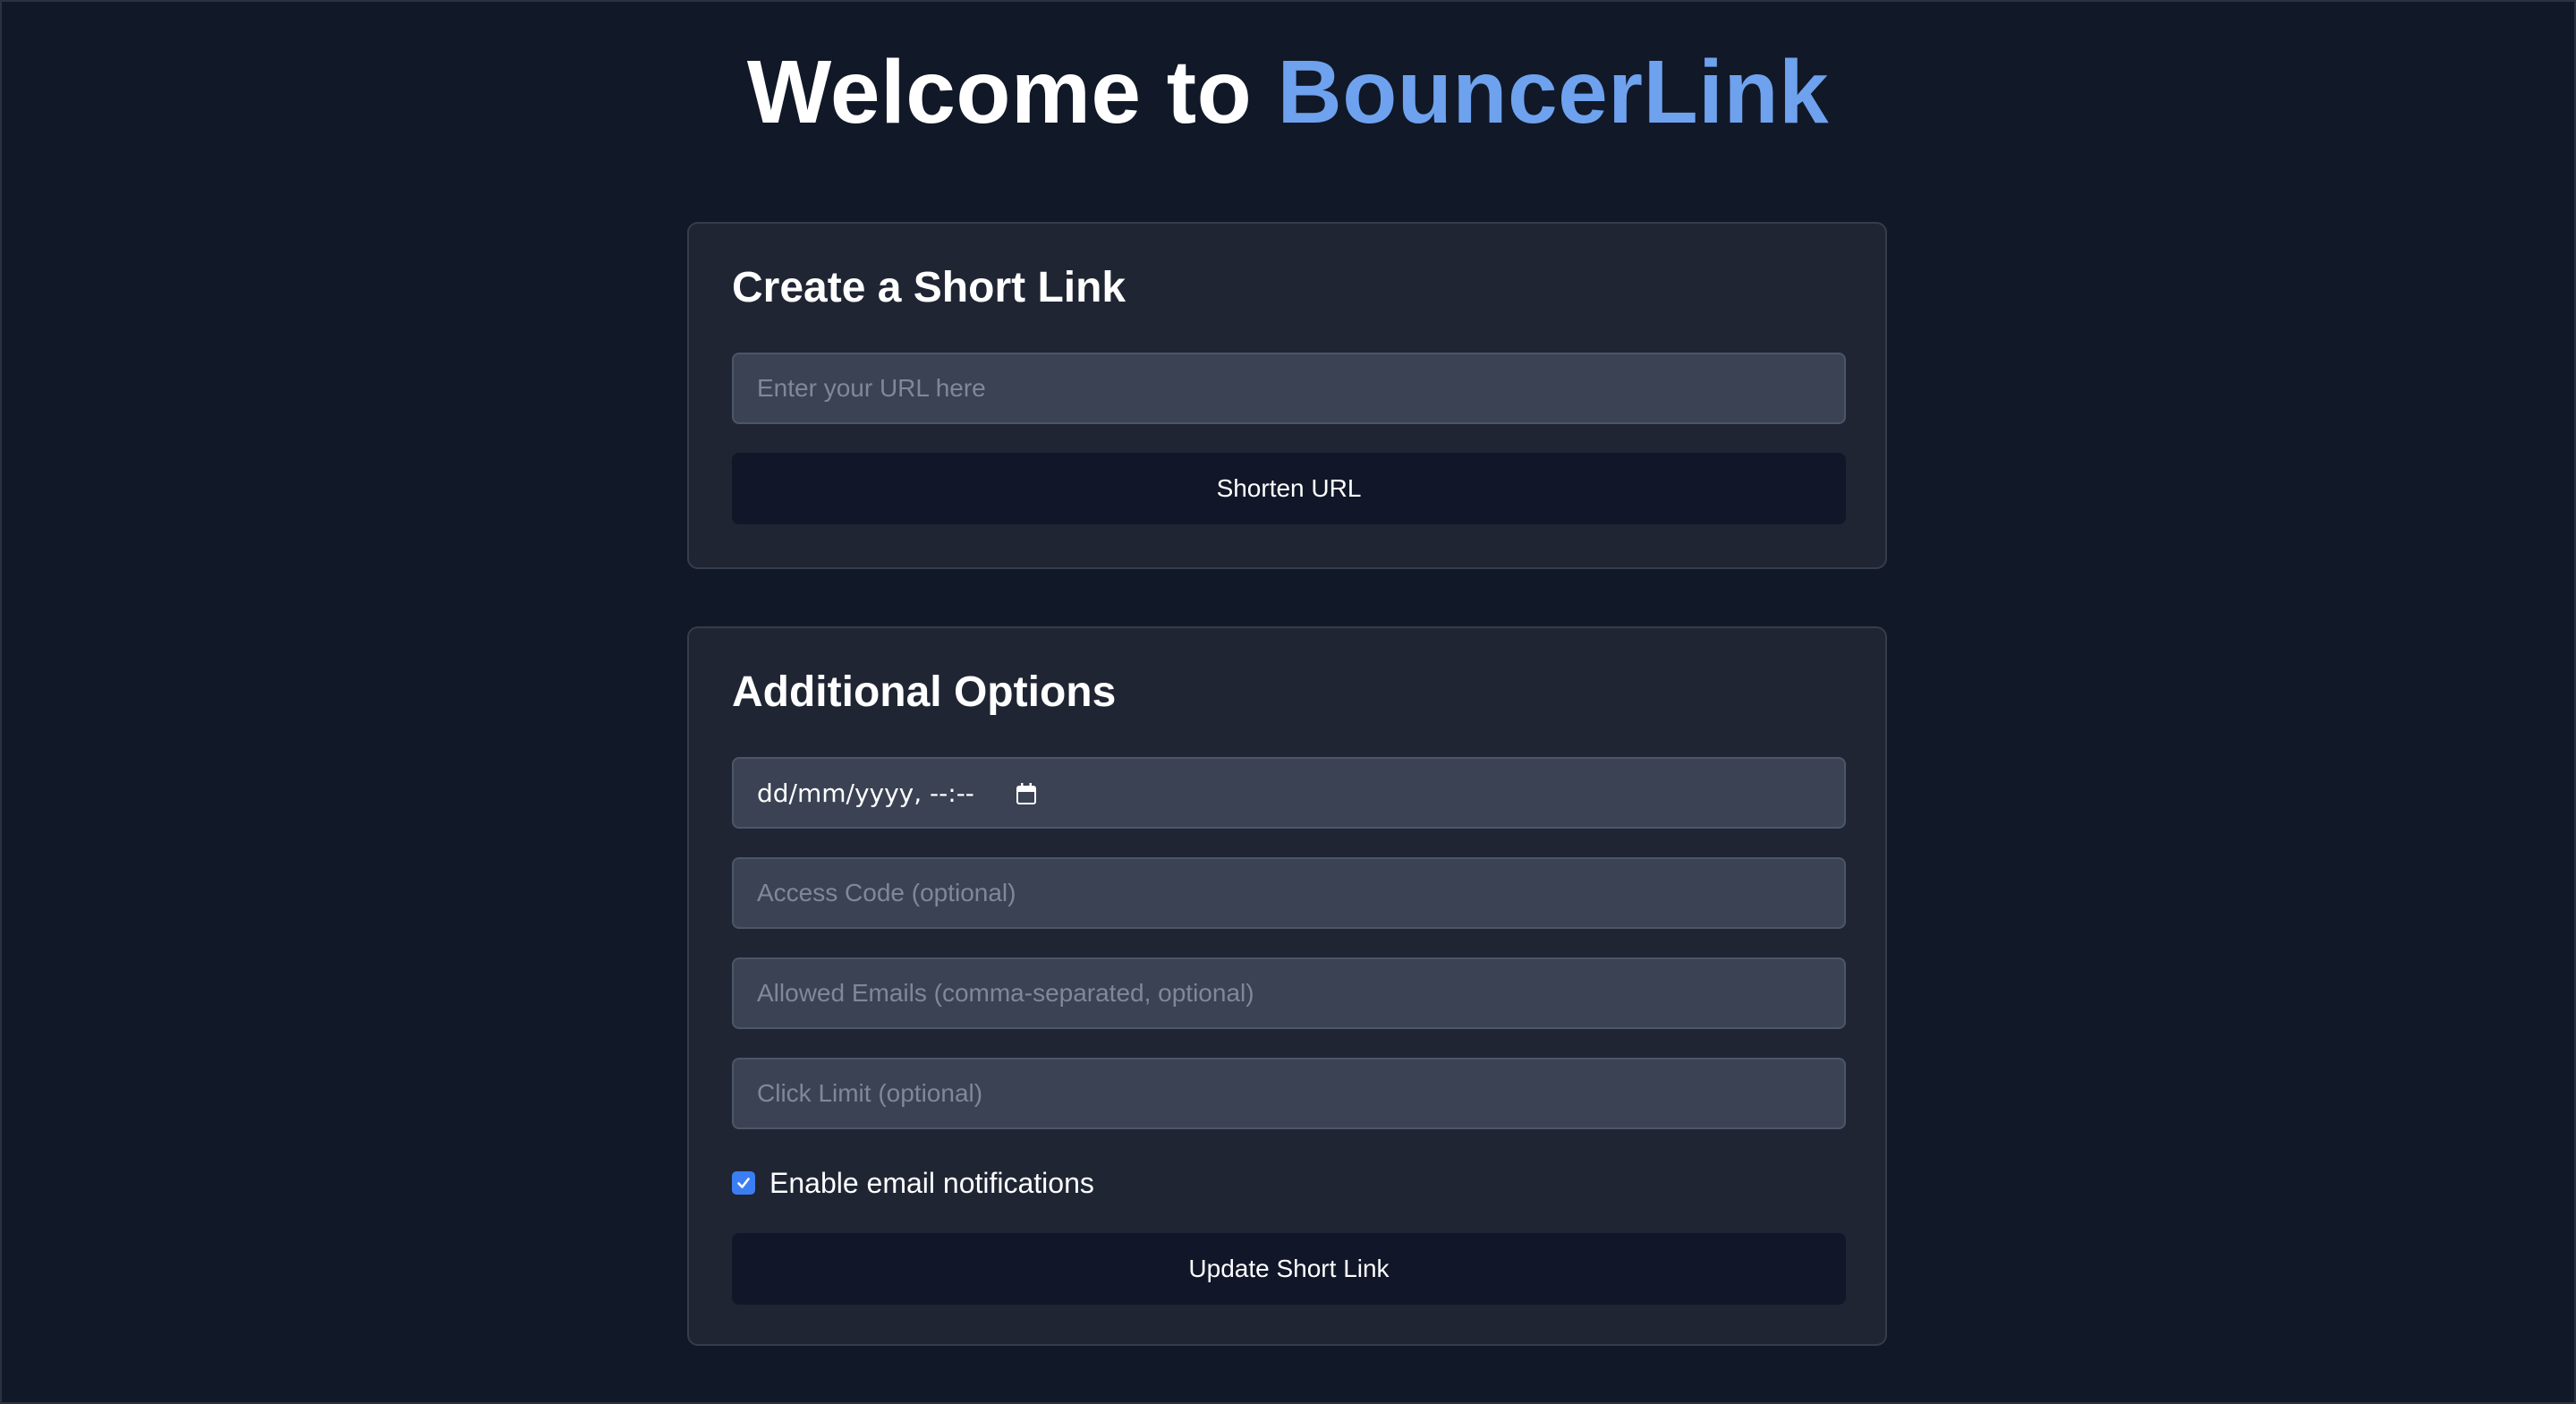 The width and height of the screenshot is (2576, 1404). Describe the element at coordinates (1289, 1269) in the screenshot. I see `update-short-link-button: Update Short Link` at that location.